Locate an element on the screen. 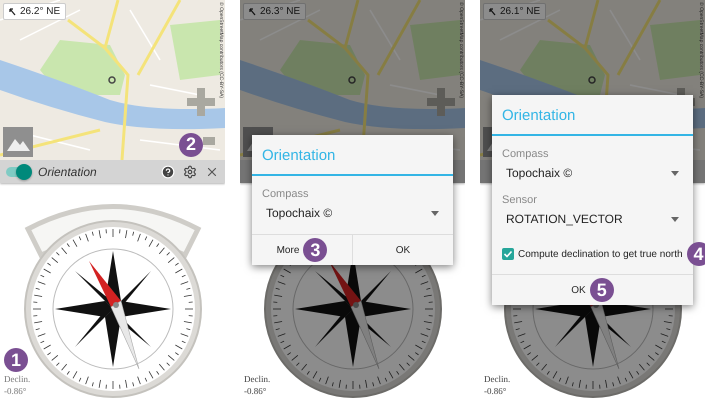 The image size is (705, 400). settings-icon is located at coordinates (190, 171).